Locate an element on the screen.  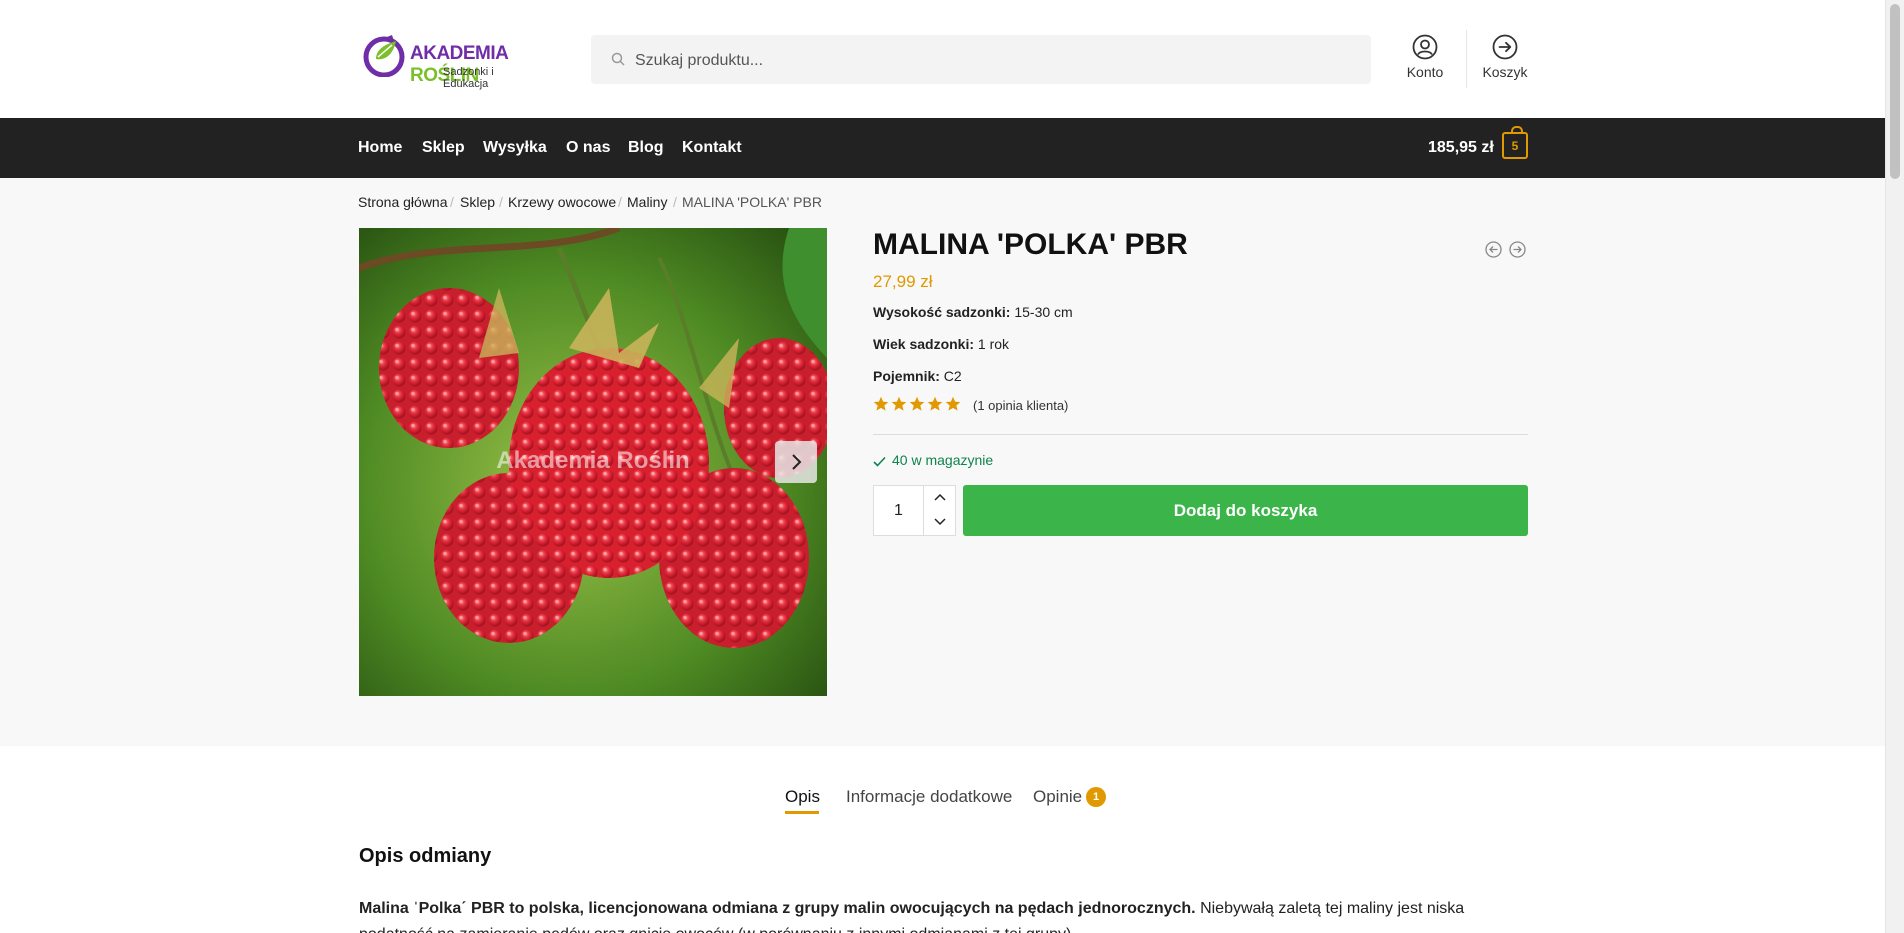
image-watermark: Akademia Roślin is located at coordinates (592, 460).